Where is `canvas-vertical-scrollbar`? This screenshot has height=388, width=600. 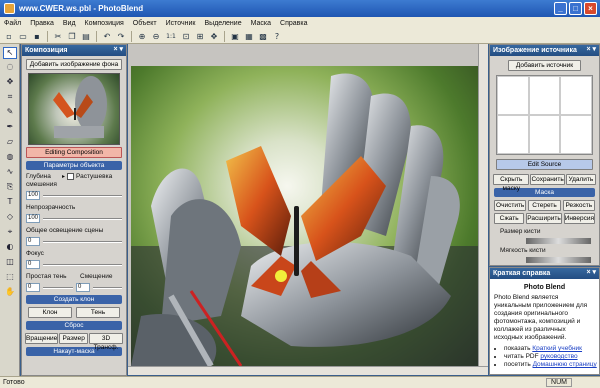
canvas-vertical-scrollbar is located at coordinates (483, 205).